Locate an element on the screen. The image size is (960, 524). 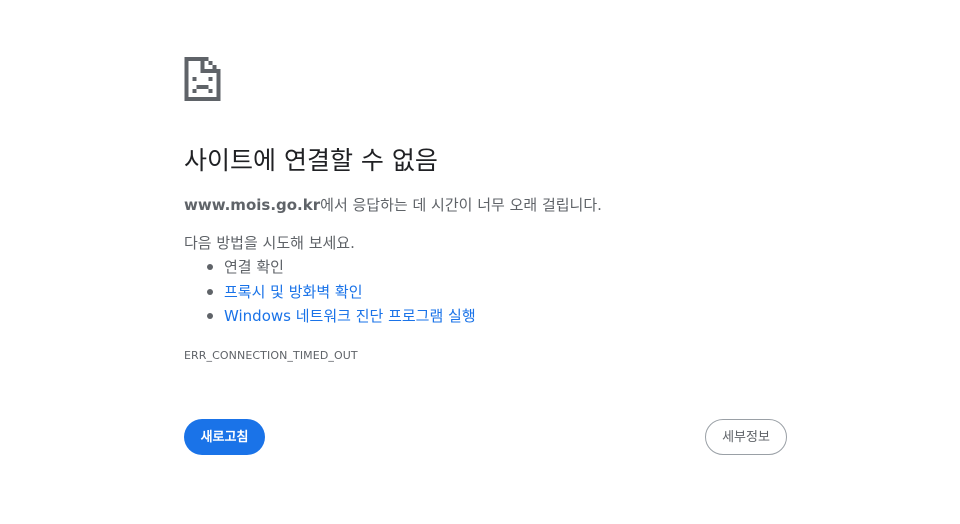
run-network-diagnostics-link: Windows 네트워크 진단 프로그램 실행 is located at coordinates (350, 316).